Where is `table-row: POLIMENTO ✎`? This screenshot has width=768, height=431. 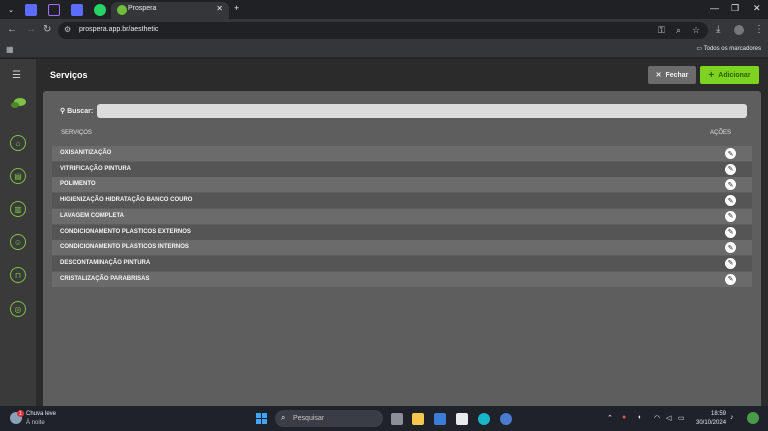 table-row: POLIMENTO ✎ is located at coordinates (402, 185).